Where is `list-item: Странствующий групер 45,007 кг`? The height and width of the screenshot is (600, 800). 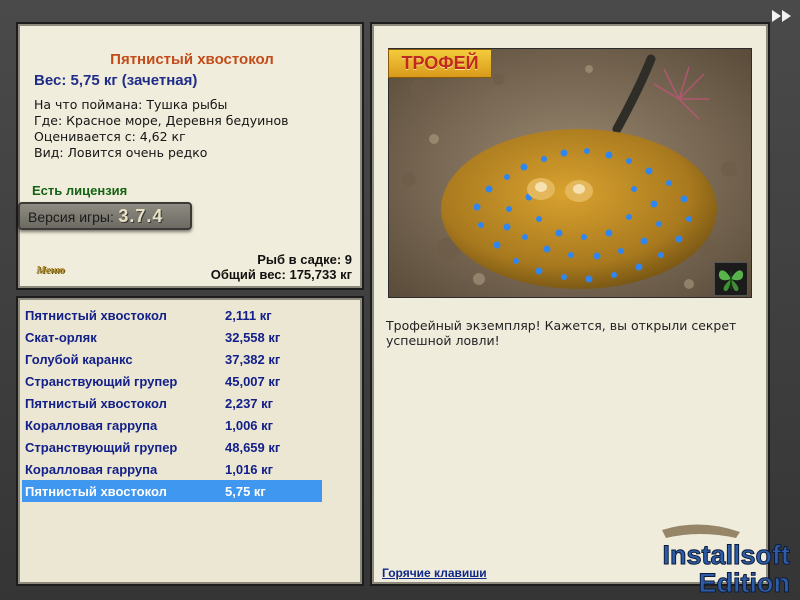 list-item: Странствующий групер 45,007 кг is located at coordinates (172, 381).